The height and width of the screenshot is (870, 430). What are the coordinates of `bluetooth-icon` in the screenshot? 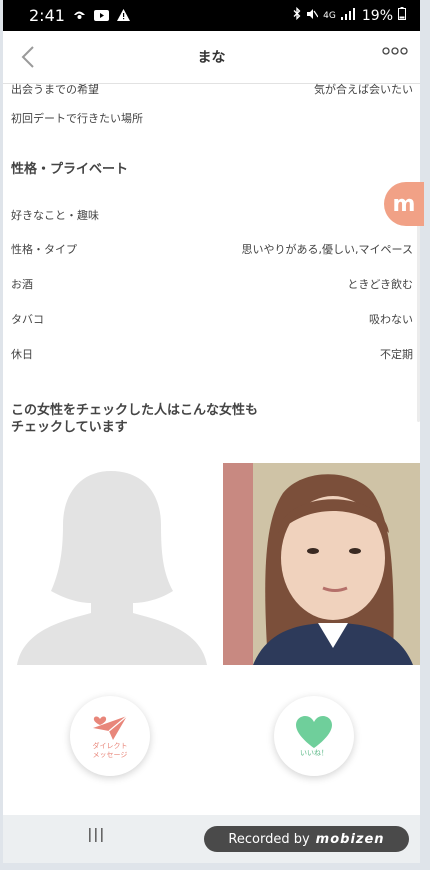 It's located at (297, 15).